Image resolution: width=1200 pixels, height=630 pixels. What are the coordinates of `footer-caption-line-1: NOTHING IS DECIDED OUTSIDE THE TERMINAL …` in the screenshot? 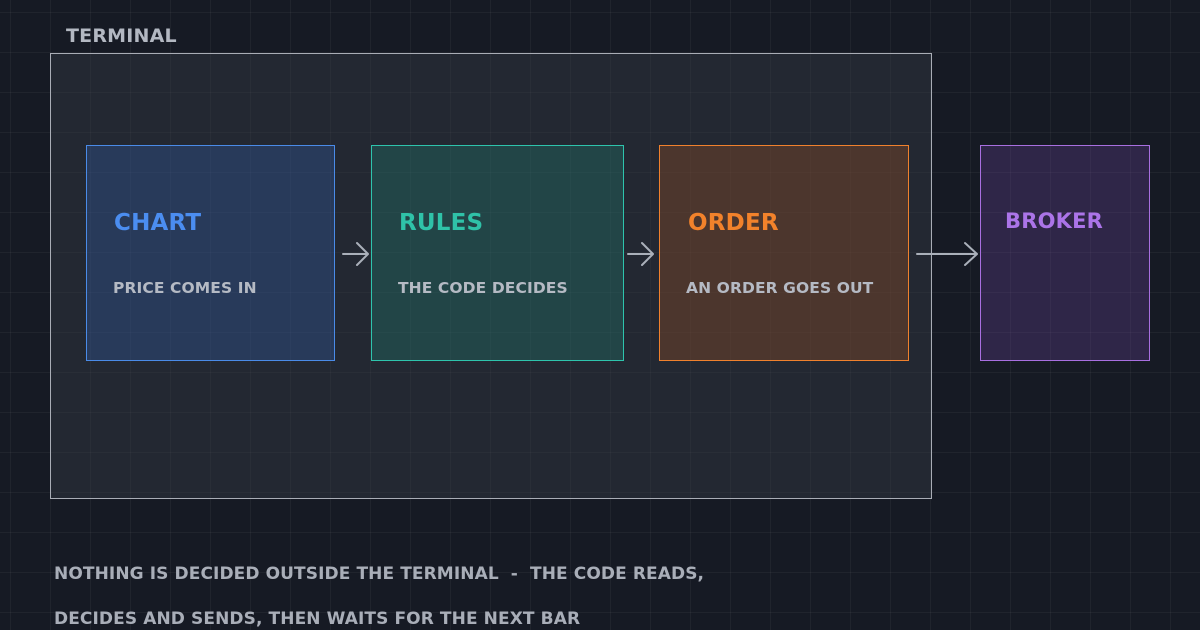 It's located at (379, 574).